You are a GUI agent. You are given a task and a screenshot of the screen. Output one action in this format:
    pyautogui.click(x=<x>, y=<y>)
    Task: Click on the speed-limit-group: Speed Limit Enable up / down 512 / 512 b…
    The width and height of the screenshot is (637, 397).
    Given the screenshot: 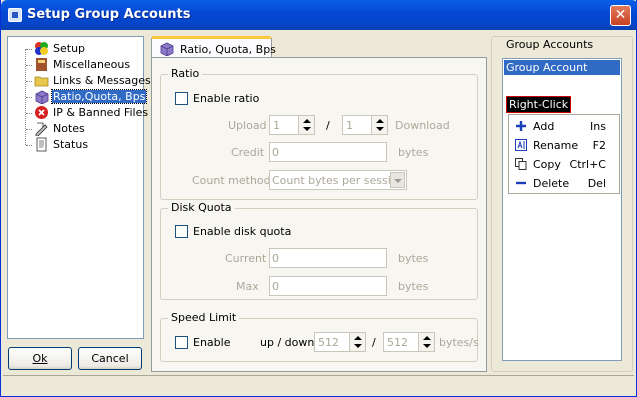 What is the action you would take?
    pyautogui.click(x=319, y=336)
    